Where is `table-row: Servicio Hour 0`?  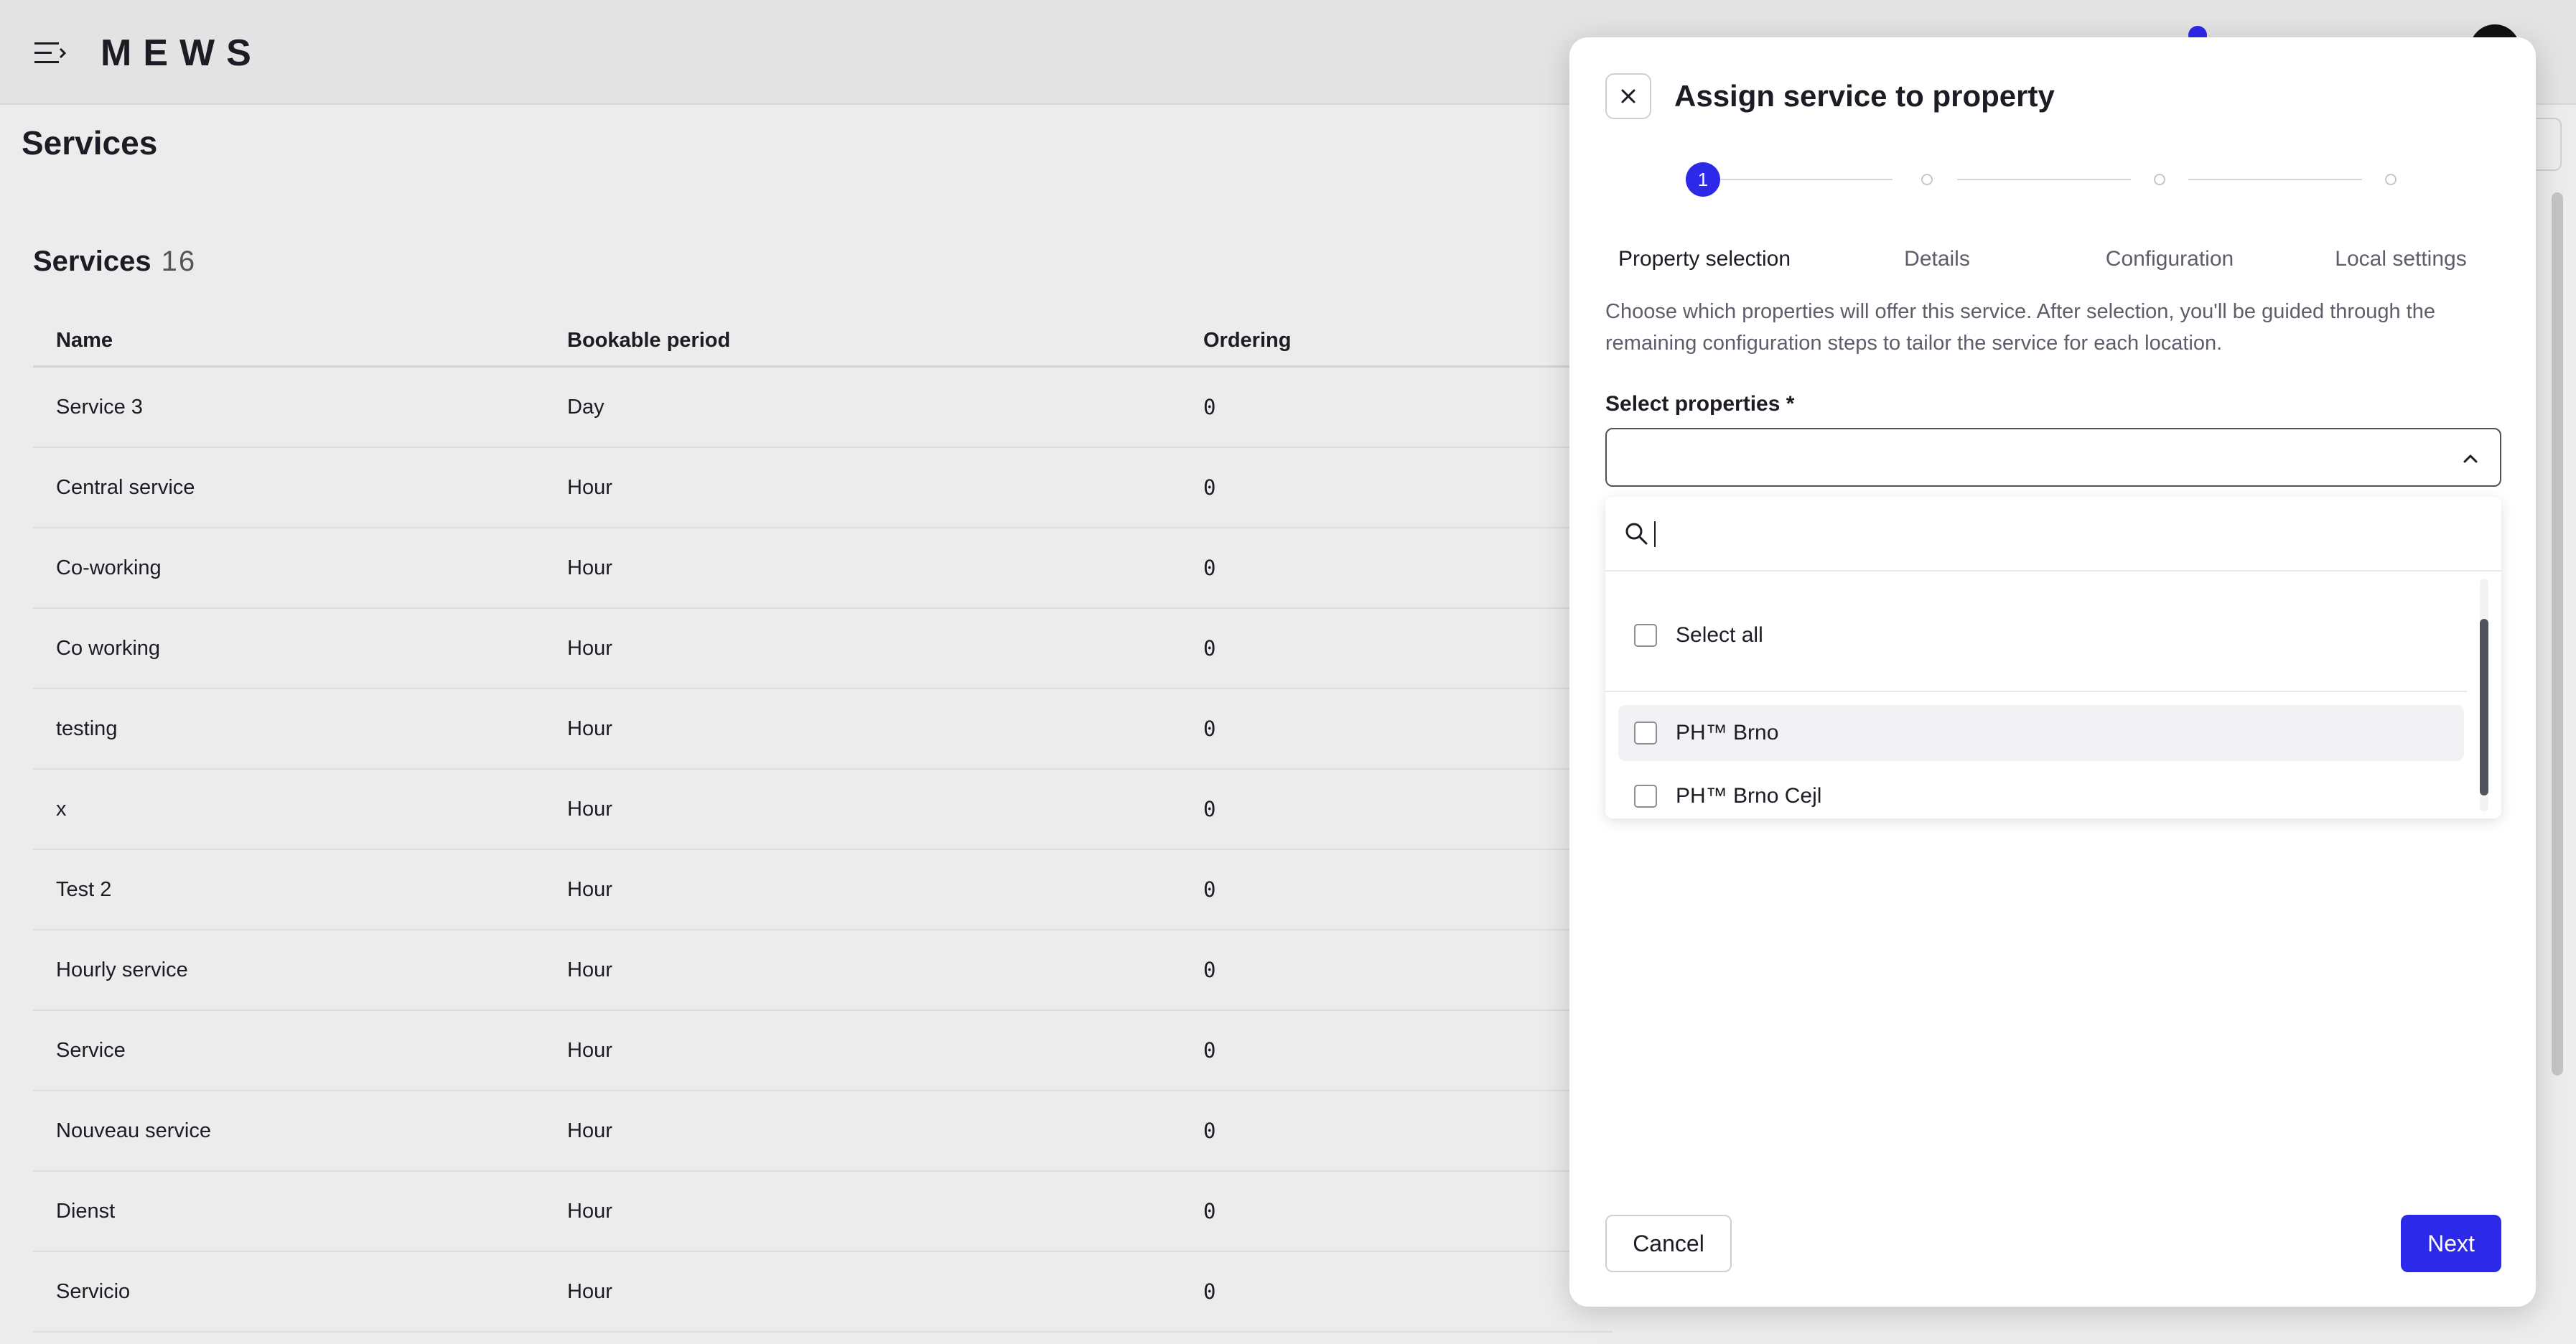
table-row: Servicio Hour 0 is located at coordinates (823, 1292).